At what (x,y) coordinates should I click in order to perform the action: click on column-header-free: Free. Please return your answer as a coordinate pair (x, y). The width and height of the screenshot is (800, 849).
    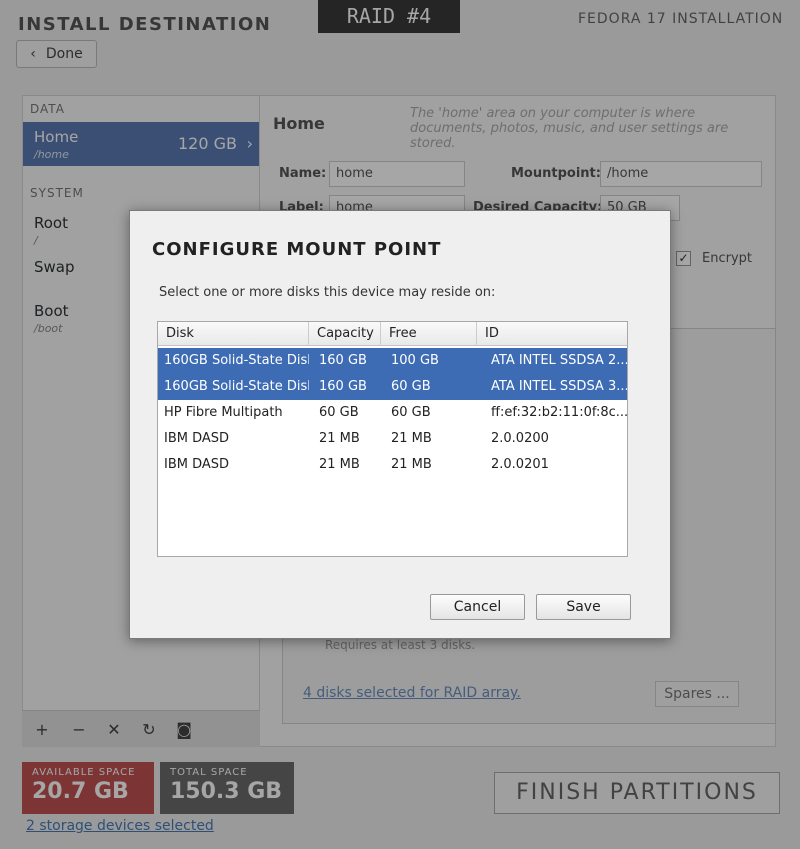
    Looking at the image, I should click on (429, 334).